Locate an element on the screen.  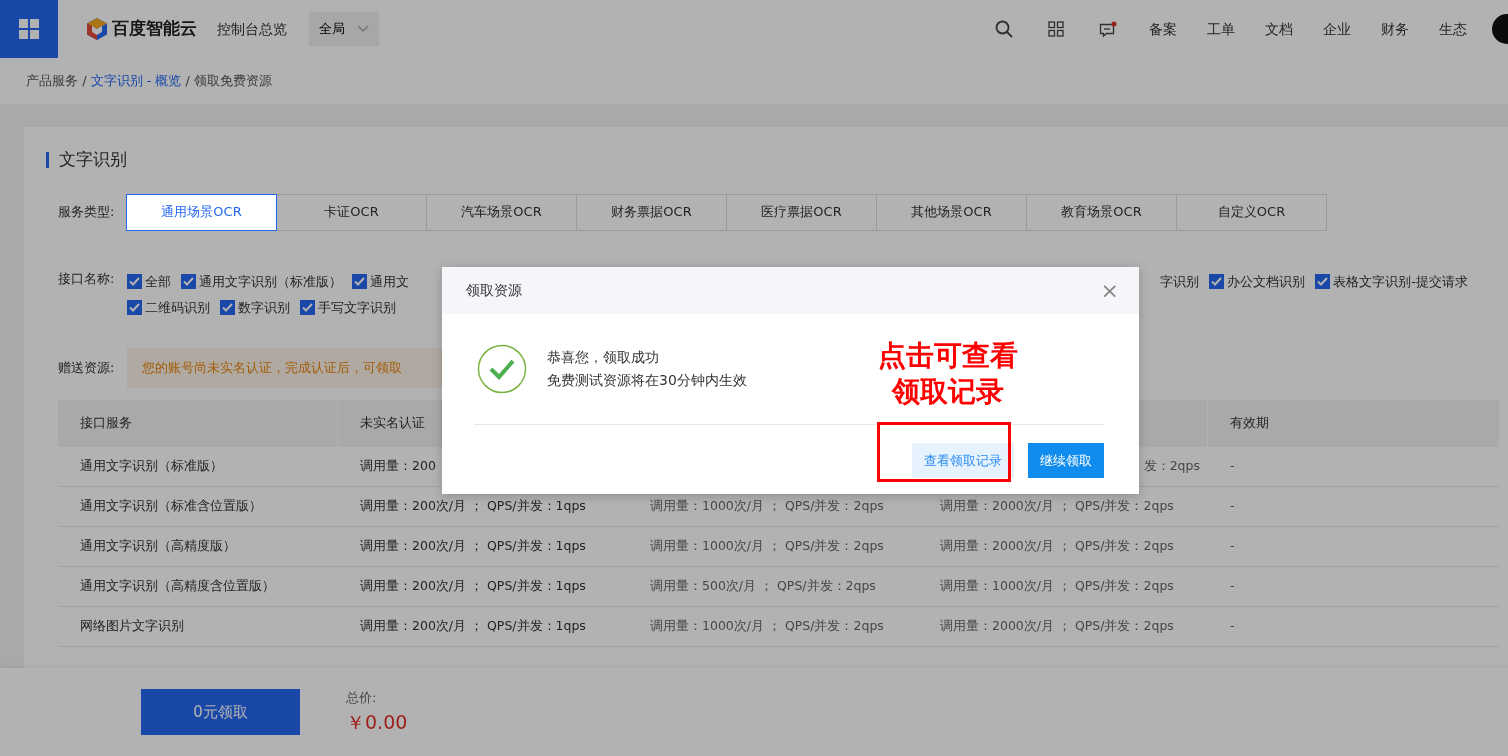
checkbox-label: 二维码识别 is located at coordinates (177, 307).